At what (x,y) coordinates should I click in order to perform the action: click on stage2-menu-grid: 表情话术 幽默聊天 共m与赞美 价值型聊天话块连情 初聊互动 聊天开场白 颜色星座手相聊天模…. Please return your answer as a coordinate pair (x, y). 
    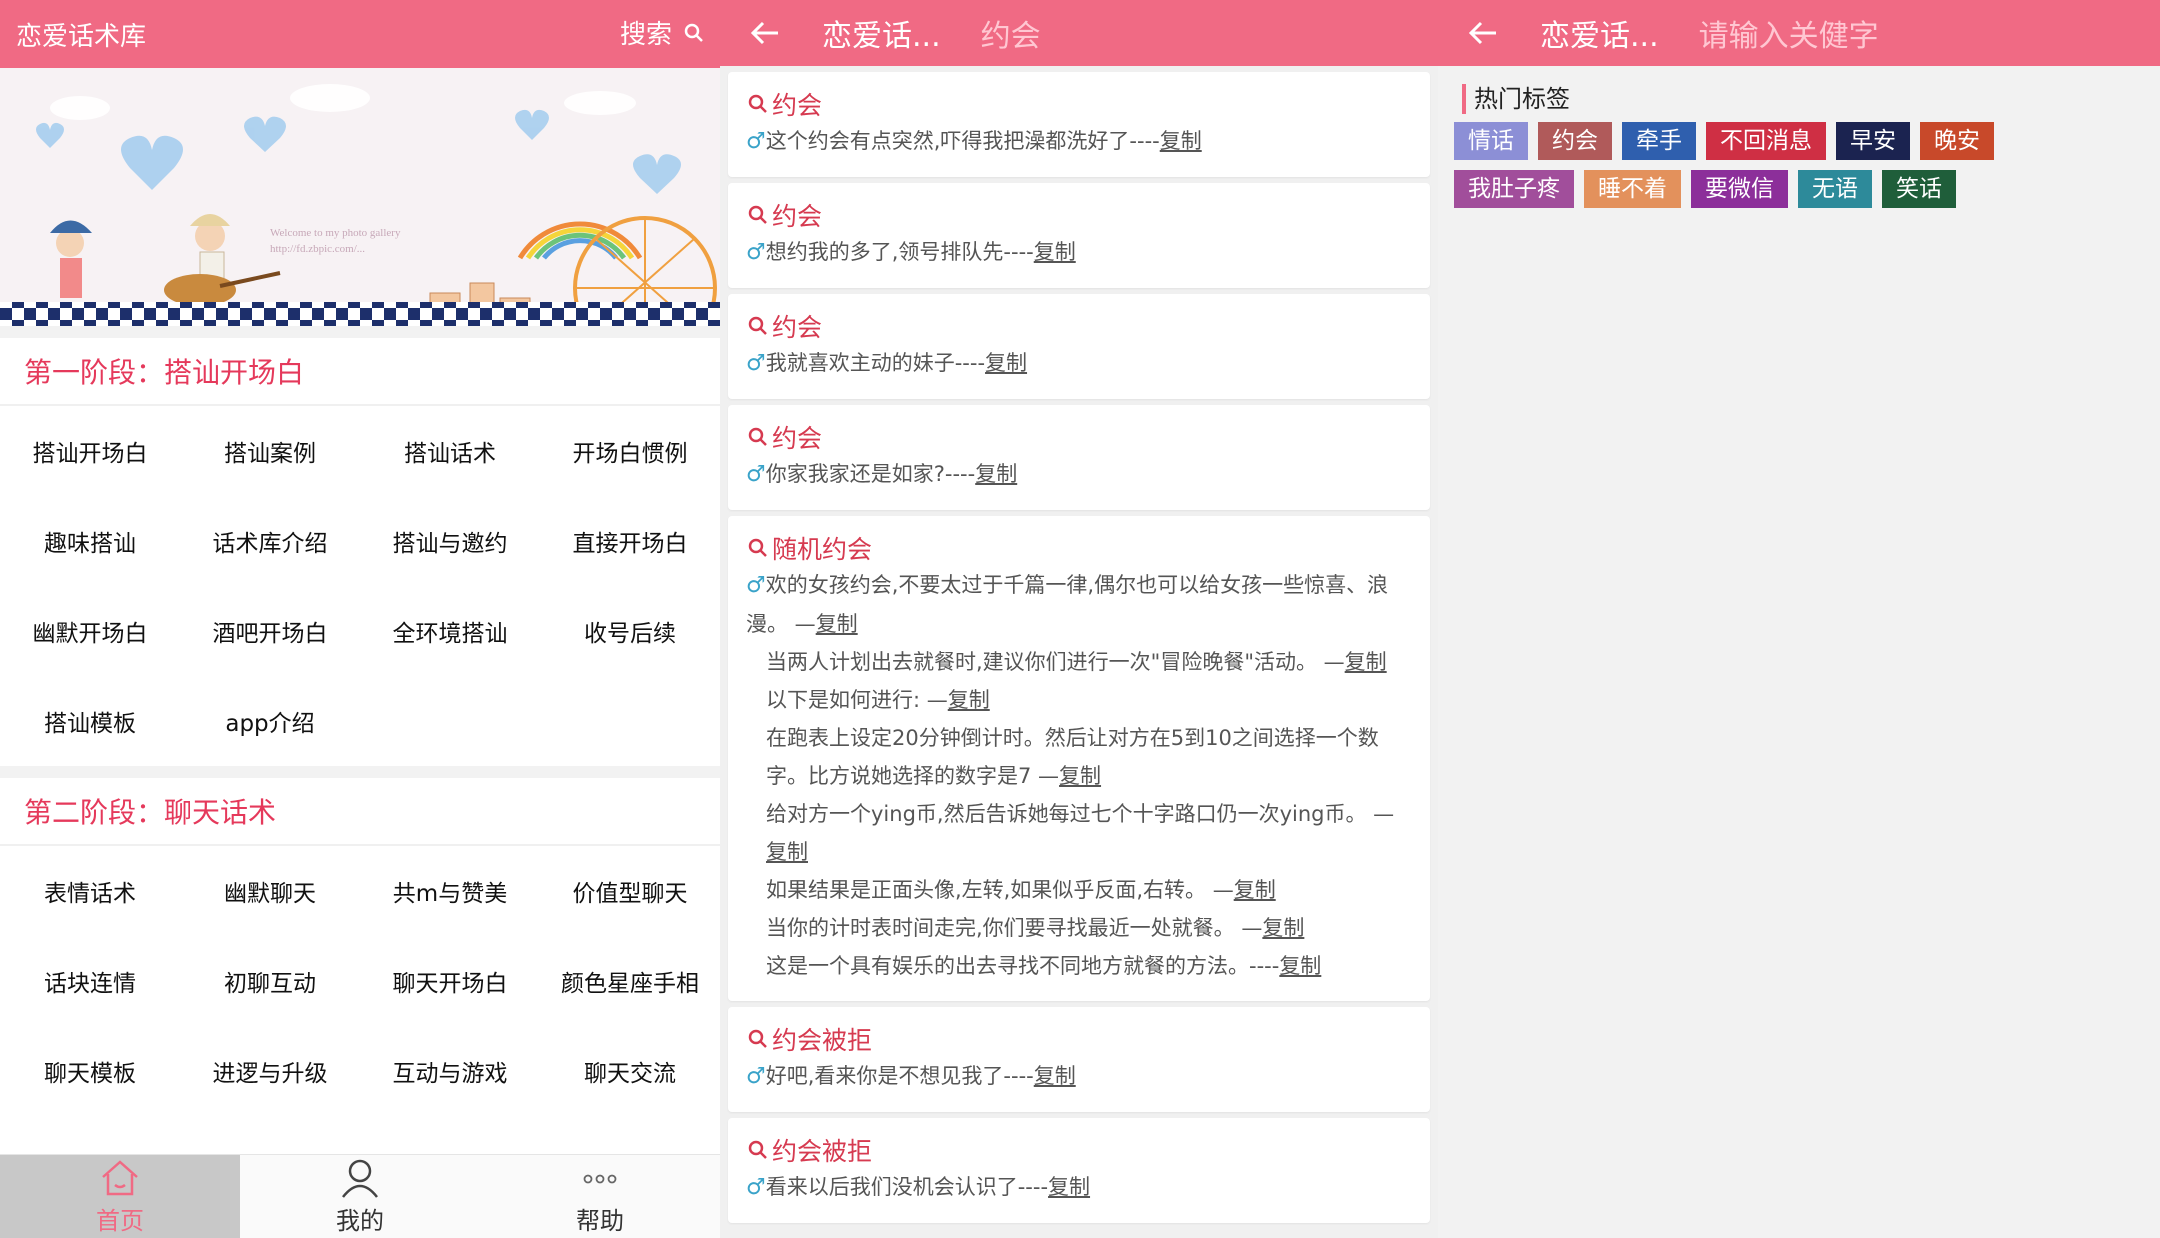
    Looking at the image, I should click on (360, 981).